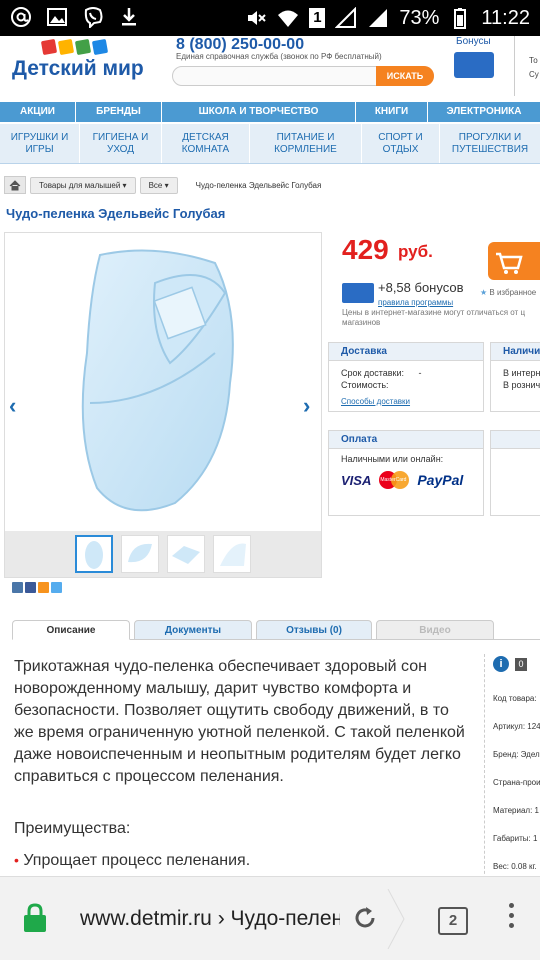  What do you see at coordinates (515, 838) in the screenshot?
I see `spec-row: Габариты: 1` at bounding box center [515, 838].